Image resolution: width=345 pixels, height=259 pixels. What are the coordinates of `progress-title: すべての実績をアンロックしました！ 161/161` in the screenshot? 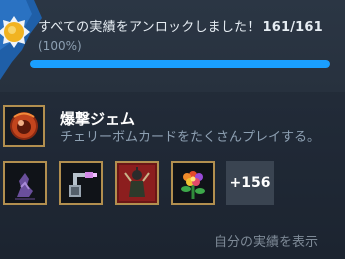 It's located at (180, 25).